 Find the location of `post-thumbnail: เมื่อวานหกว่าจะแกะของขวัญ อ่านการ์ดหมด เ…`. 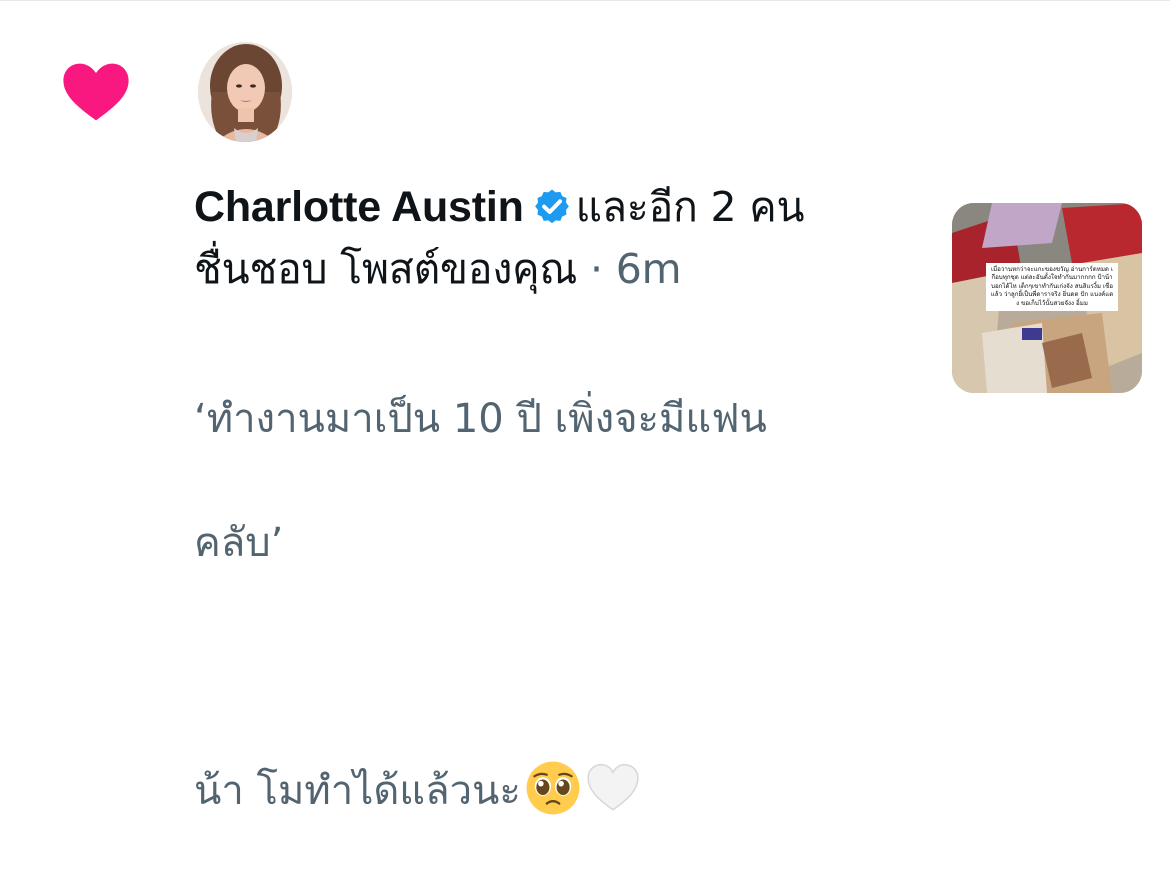

post-thumbnail: เมื่อวานหกว่าจะแกะของขวัญ อ่านการ์ดหมด เ… is located at coordinates (1047, 298).